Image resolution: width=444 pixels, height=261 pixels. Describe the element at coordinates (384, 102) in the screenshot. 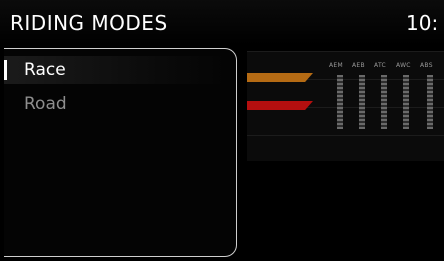

I see `setting-level-atc` at that location.